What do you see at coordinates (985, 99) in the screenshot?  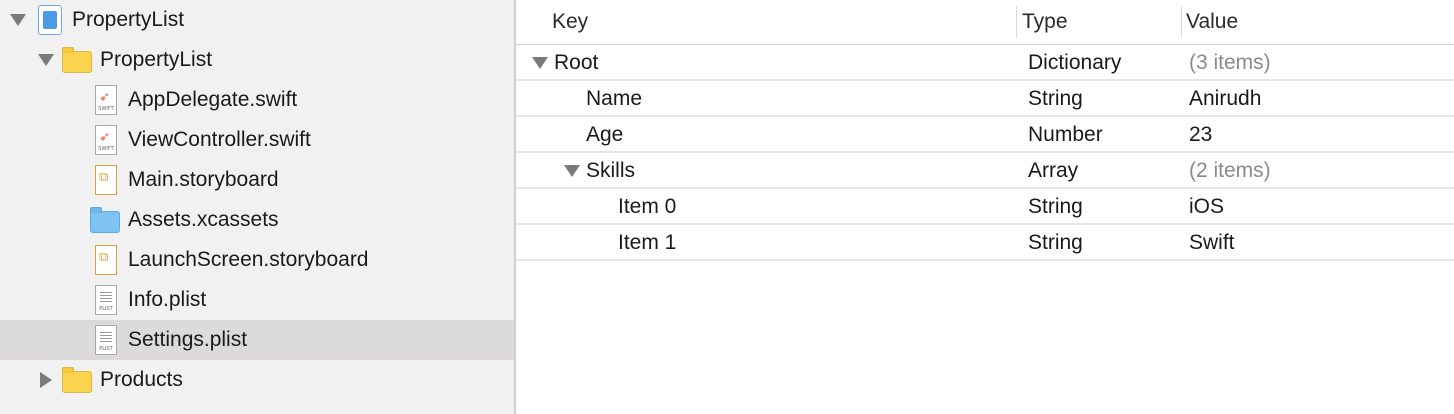 I see `plist-row-name: Name String Anirudh` at bounding box center [985, 99].